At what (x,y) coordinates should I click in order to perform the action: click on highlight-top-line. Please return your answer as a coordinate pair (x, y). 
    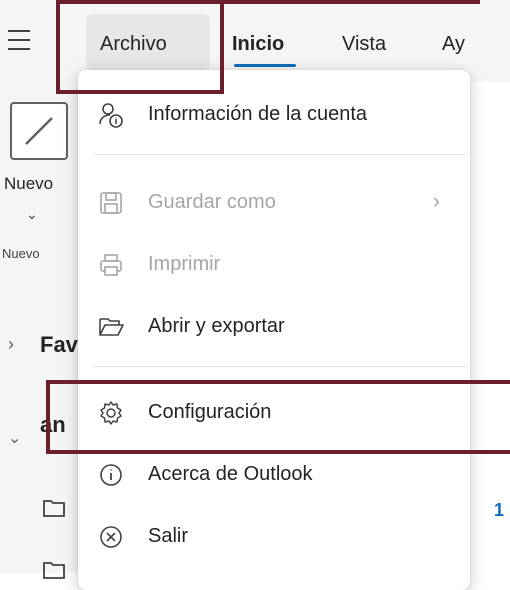
    Looking at the image, I should click on (352, 2).